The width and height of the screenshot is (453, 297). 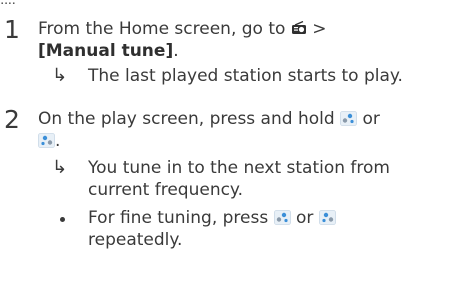 What do you see at coordinates (12, 29) in the screenshot?
I see `step-number: 1` at bounding box center [12, 29].